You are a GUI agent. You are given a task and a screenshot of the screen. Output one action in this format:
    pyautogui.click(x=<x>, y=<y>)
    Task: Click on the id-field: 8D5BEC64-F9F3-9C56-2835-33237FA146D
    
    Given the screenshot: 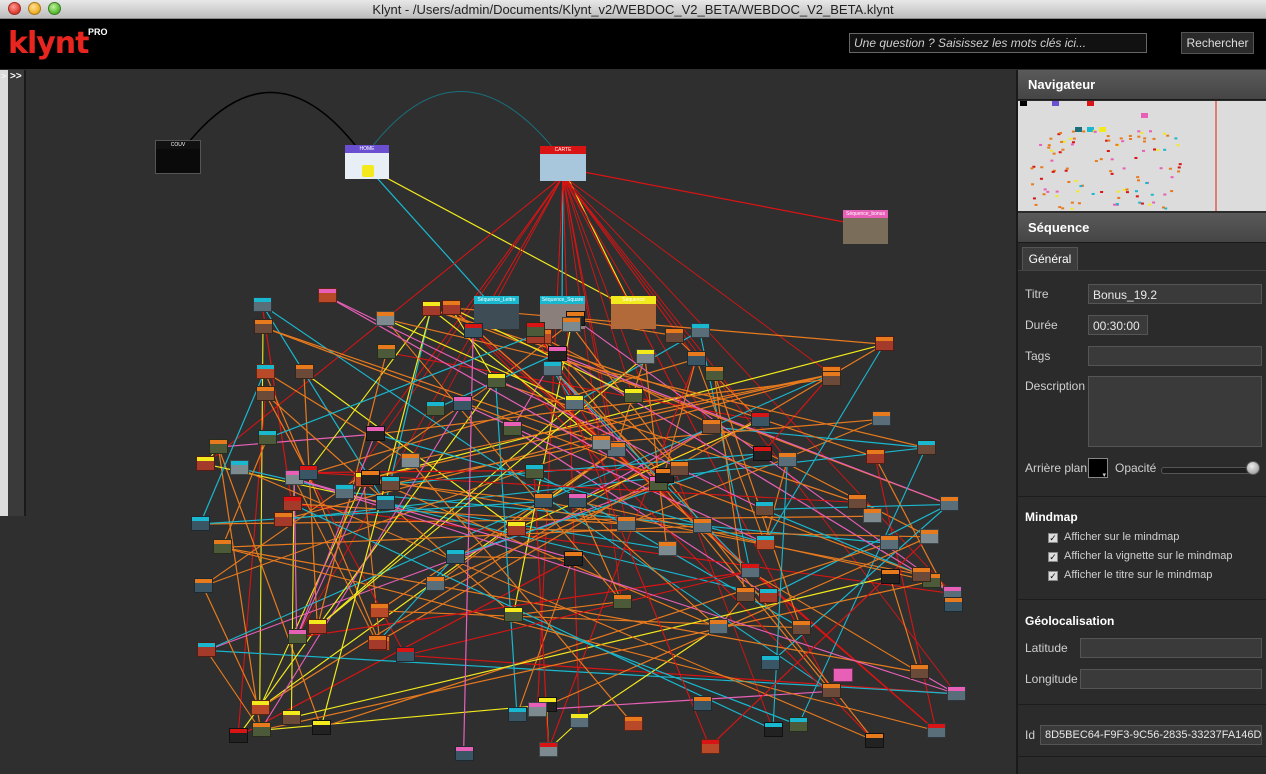 What is the action you would take?
    pyautogui.click(x=1151, y=735)
    